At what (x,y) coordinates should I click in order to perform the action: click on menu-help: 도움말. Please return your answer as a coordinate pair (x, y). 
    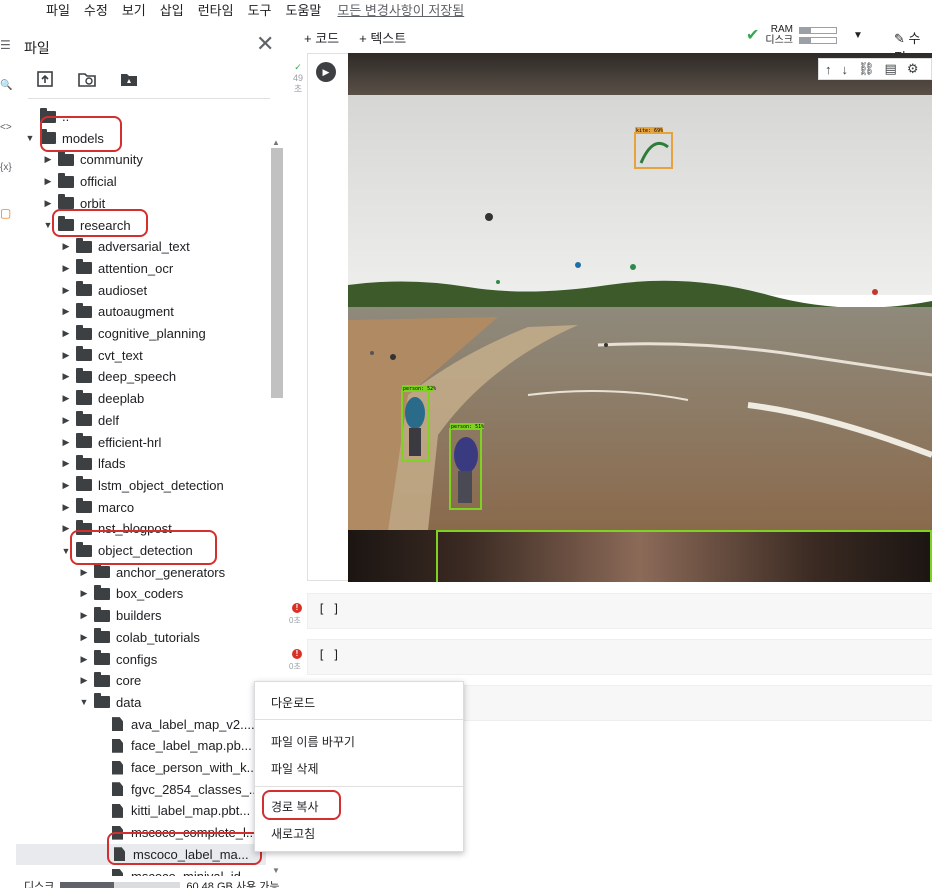
    Looking at the image, I should click on (304, 9).